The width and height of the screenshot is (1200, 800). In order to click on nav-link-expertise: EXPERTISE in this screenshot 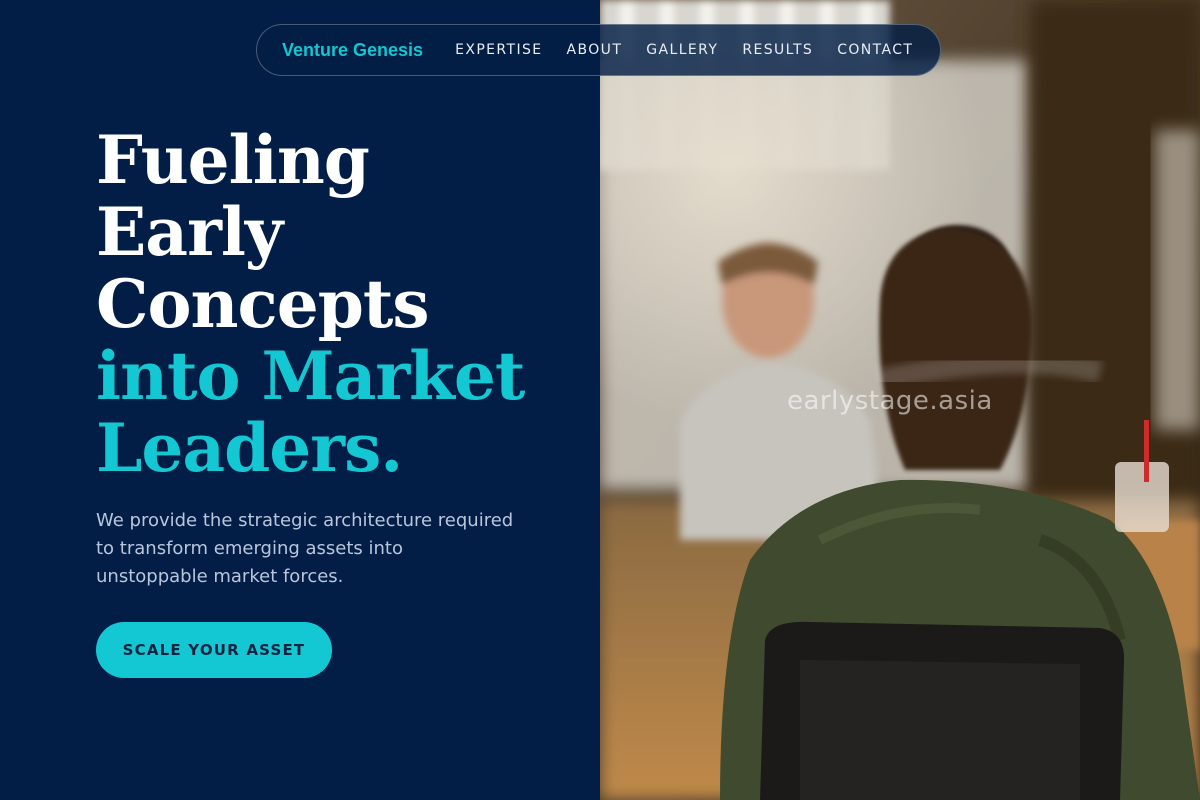, I will do `click(498, 50)`.